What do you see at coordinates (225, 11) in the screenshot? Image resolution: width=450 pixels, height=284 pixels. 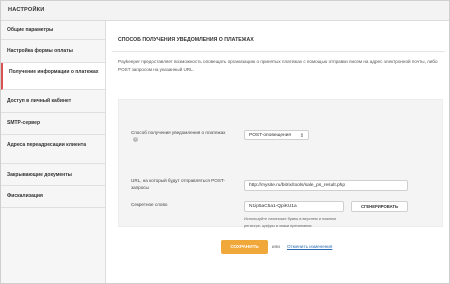 I see `header-bar: НАСТРОЙКИ` at bounding box center [225, 11].